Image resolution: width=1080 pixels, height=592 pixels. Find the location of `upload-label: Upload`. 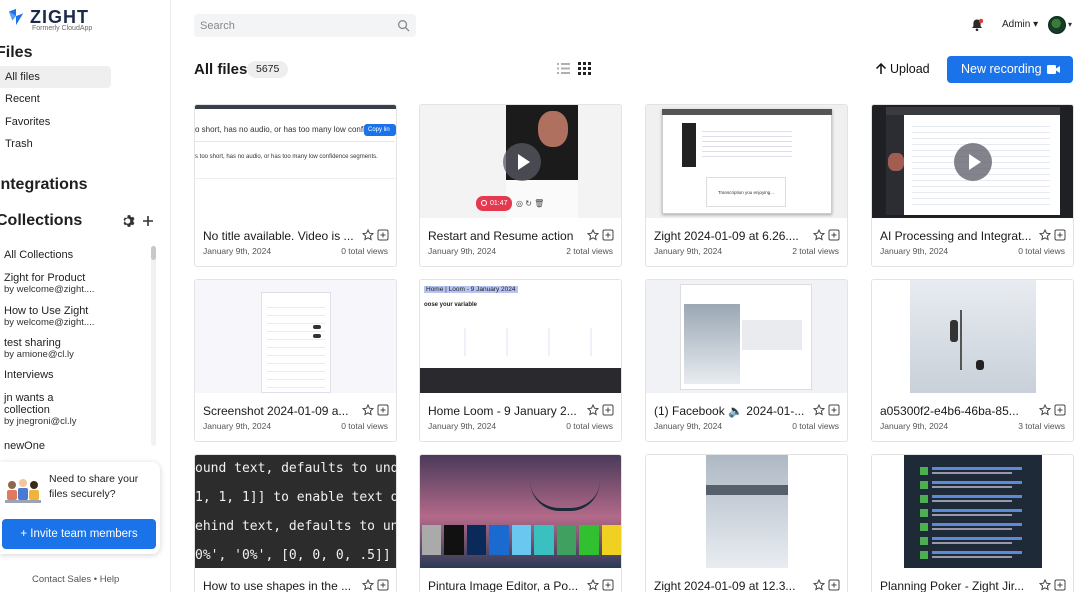

upload-label: Upload is located at coordinates (910, 69).